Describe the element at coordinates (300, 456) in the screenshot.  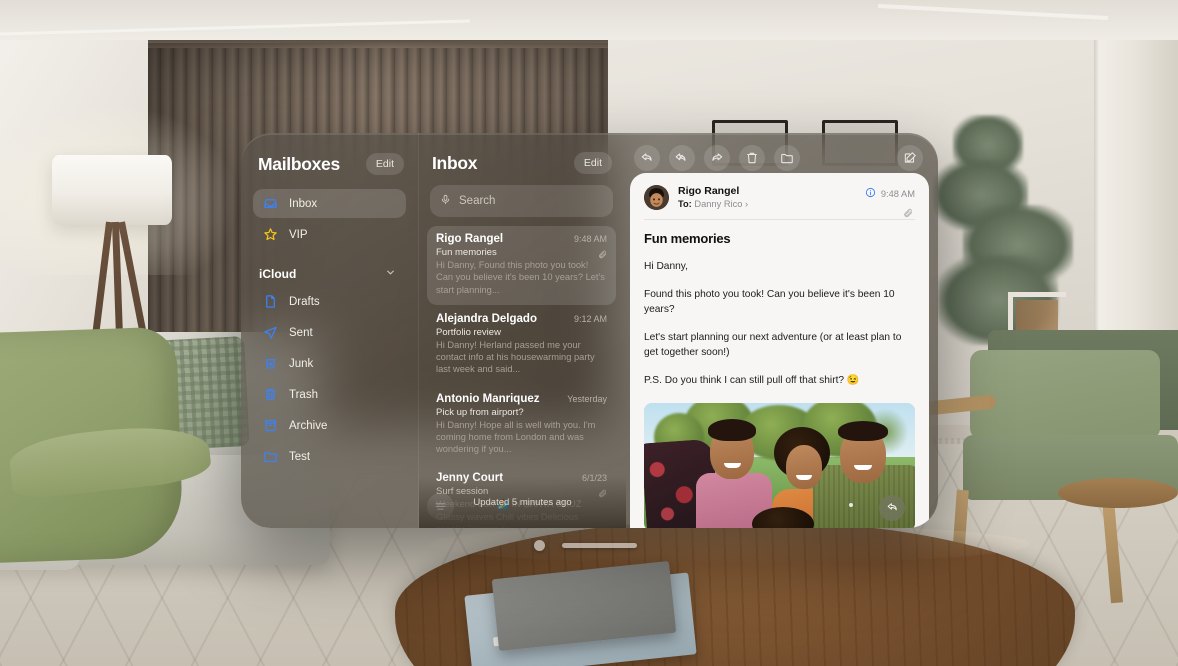
I see `sidebar-item-label: Test` at that location.